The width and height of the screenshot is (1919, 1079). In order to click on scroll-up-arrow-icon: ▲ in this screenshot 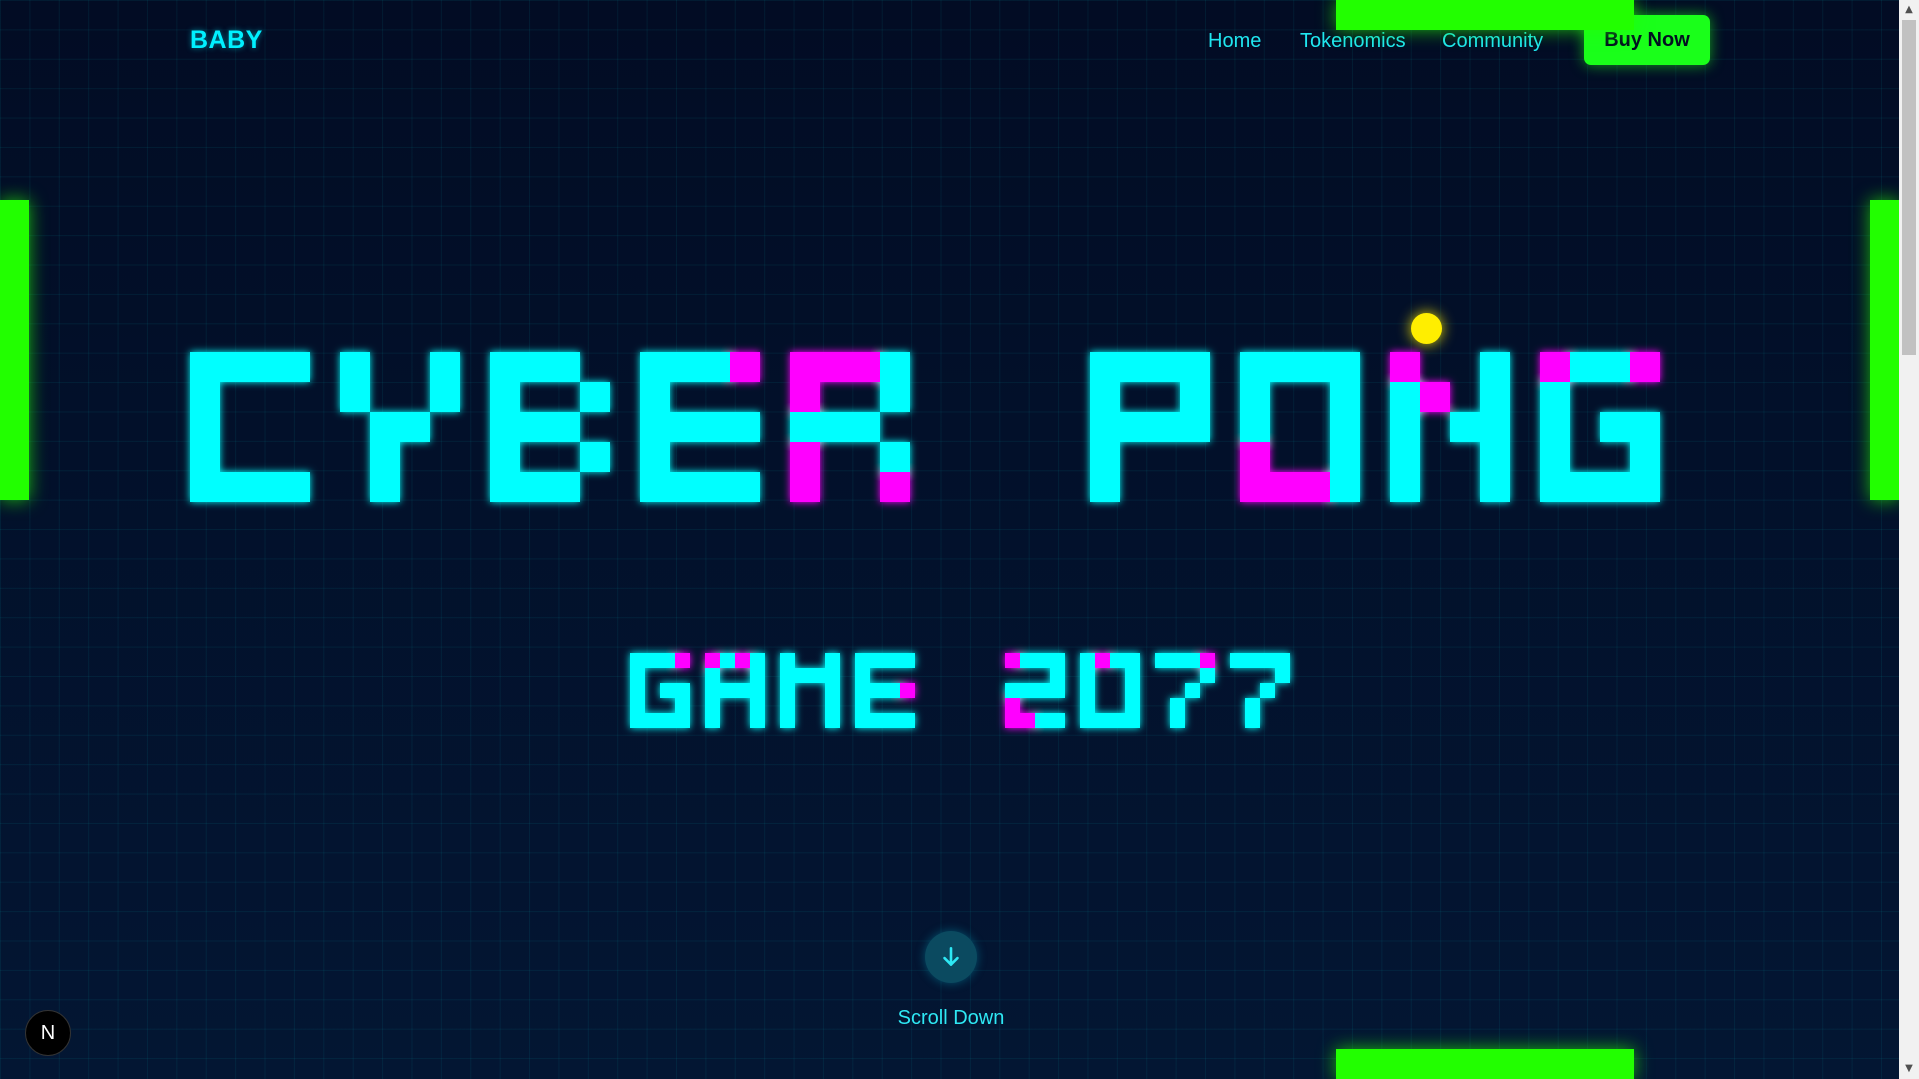, I will do `click(1909, 10)`.